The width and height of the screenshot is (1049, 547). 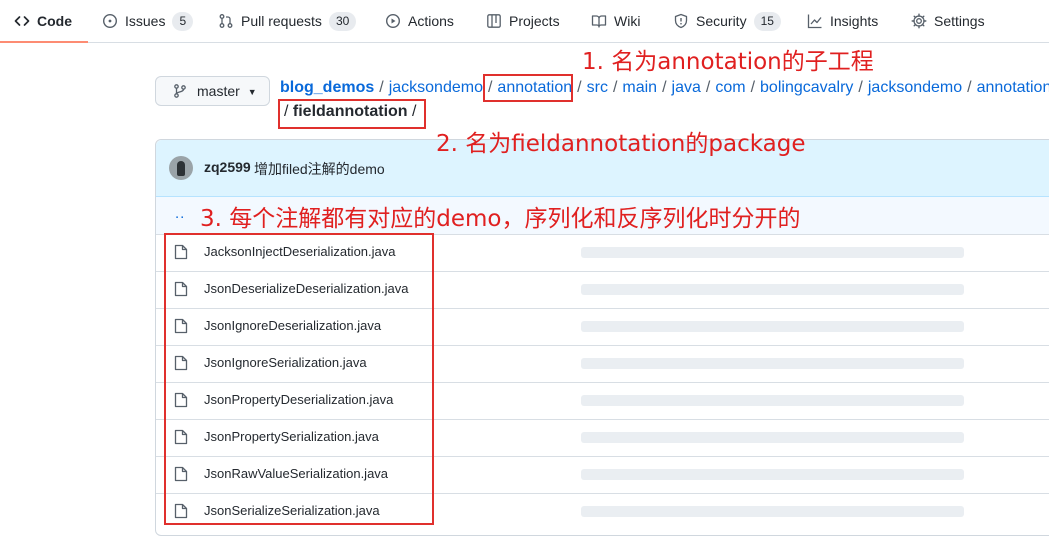 What do you see at coordinates (528, 88) in the screenshot?
I see `highlight-annotation-folder` at bounding box center [528, 88].